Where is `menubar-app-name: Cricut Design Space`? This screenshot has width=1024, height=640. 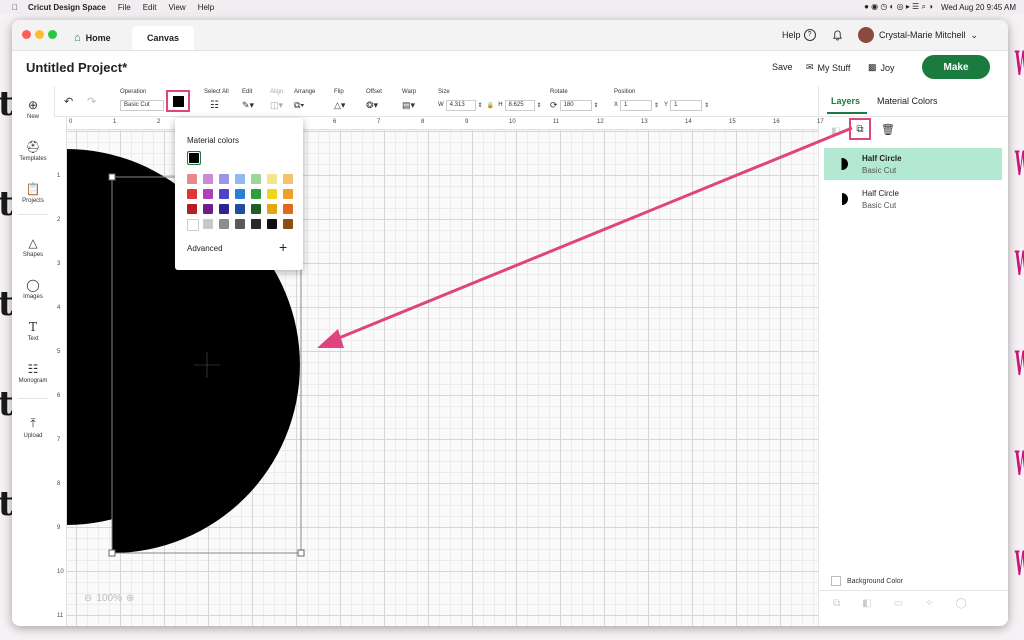
menubar-app-name: Cricut Design Space is located at coordinates (67, 7).